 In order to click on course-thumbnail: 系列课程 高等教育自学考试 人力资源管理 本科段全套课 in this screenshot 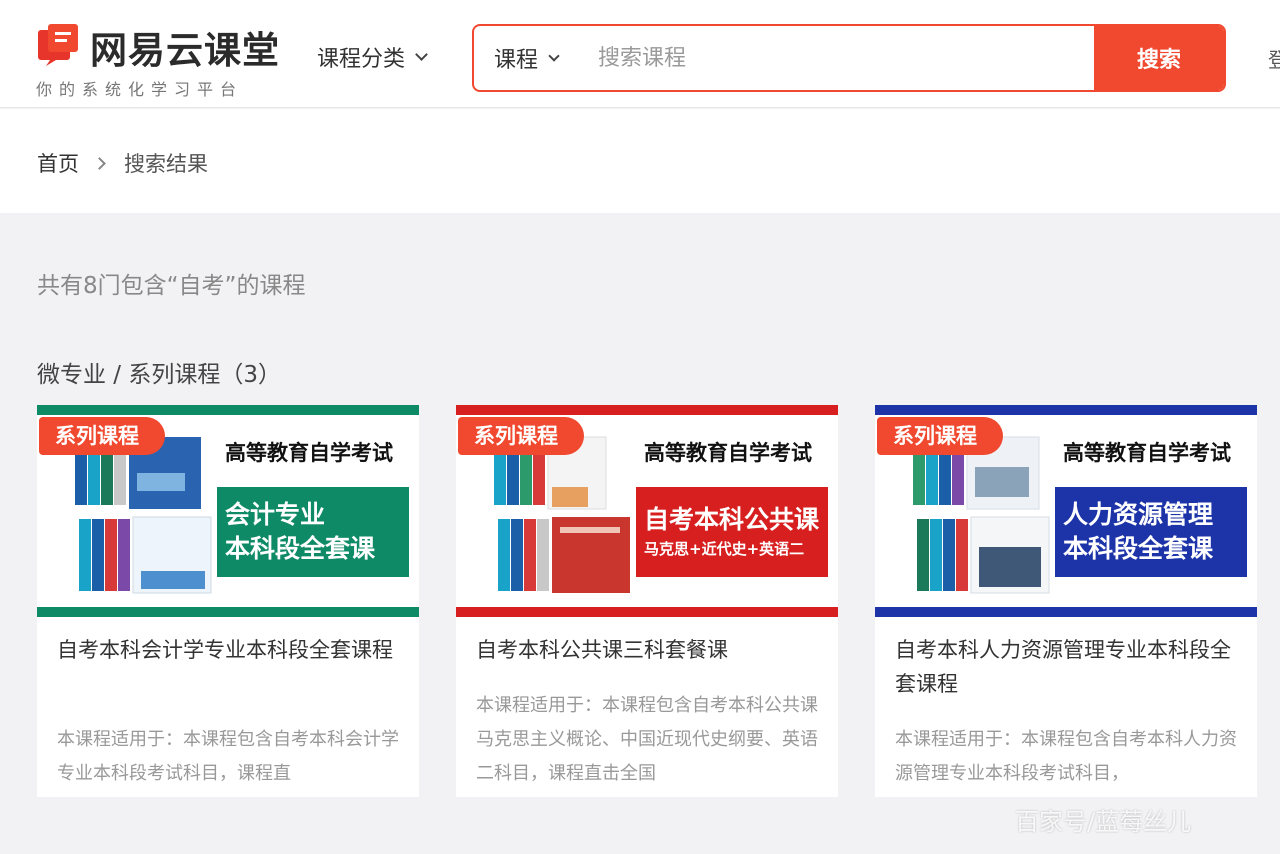, I will do `click(1066, 511)`.